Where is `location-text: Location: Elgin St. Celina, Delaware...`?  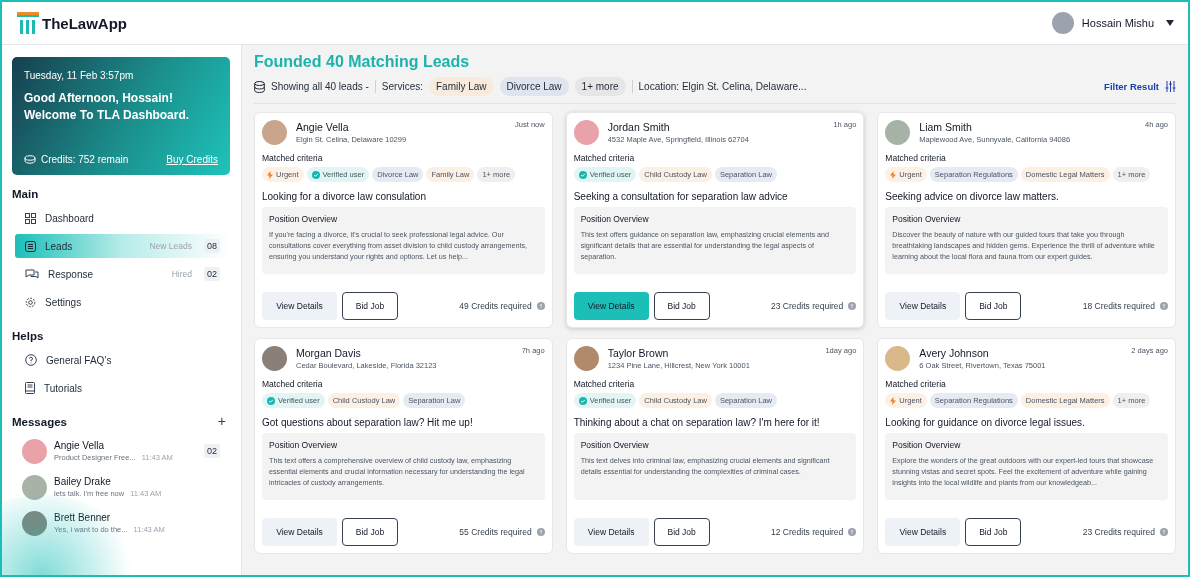
location-text: Location: Elgin St. Celina, Delaware... is located at coordinates (722, 86).